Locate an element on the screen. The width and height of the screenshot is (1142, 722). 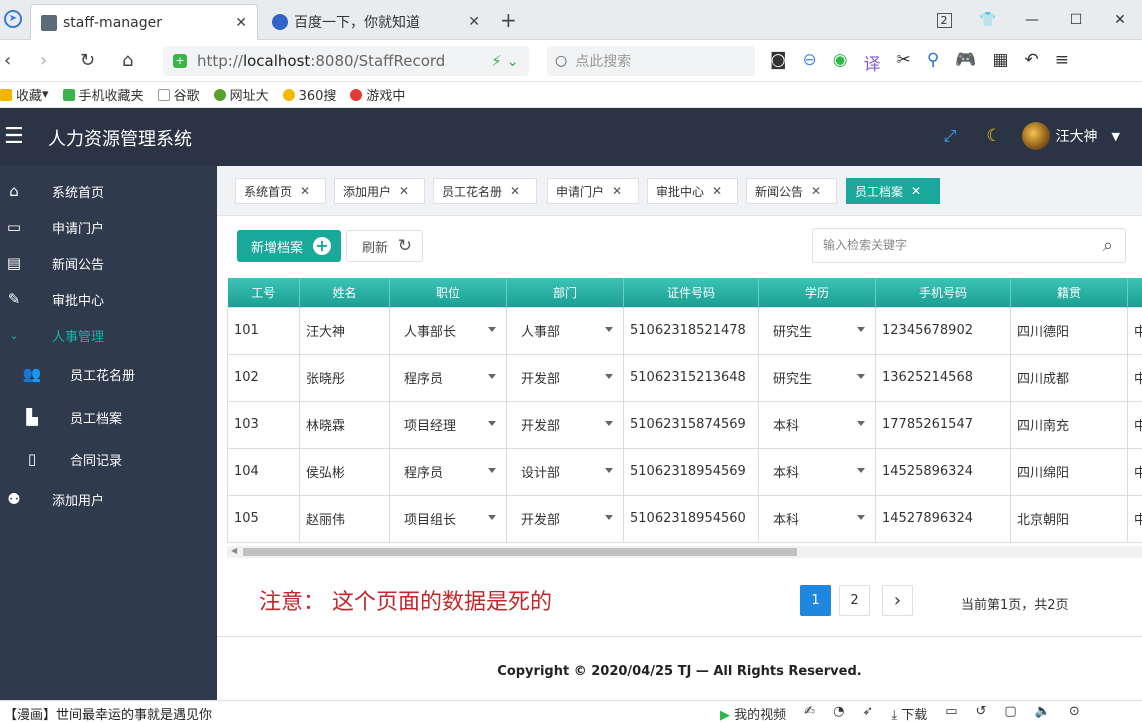
page-button-2: 2 is located at coordinates (854, 600).